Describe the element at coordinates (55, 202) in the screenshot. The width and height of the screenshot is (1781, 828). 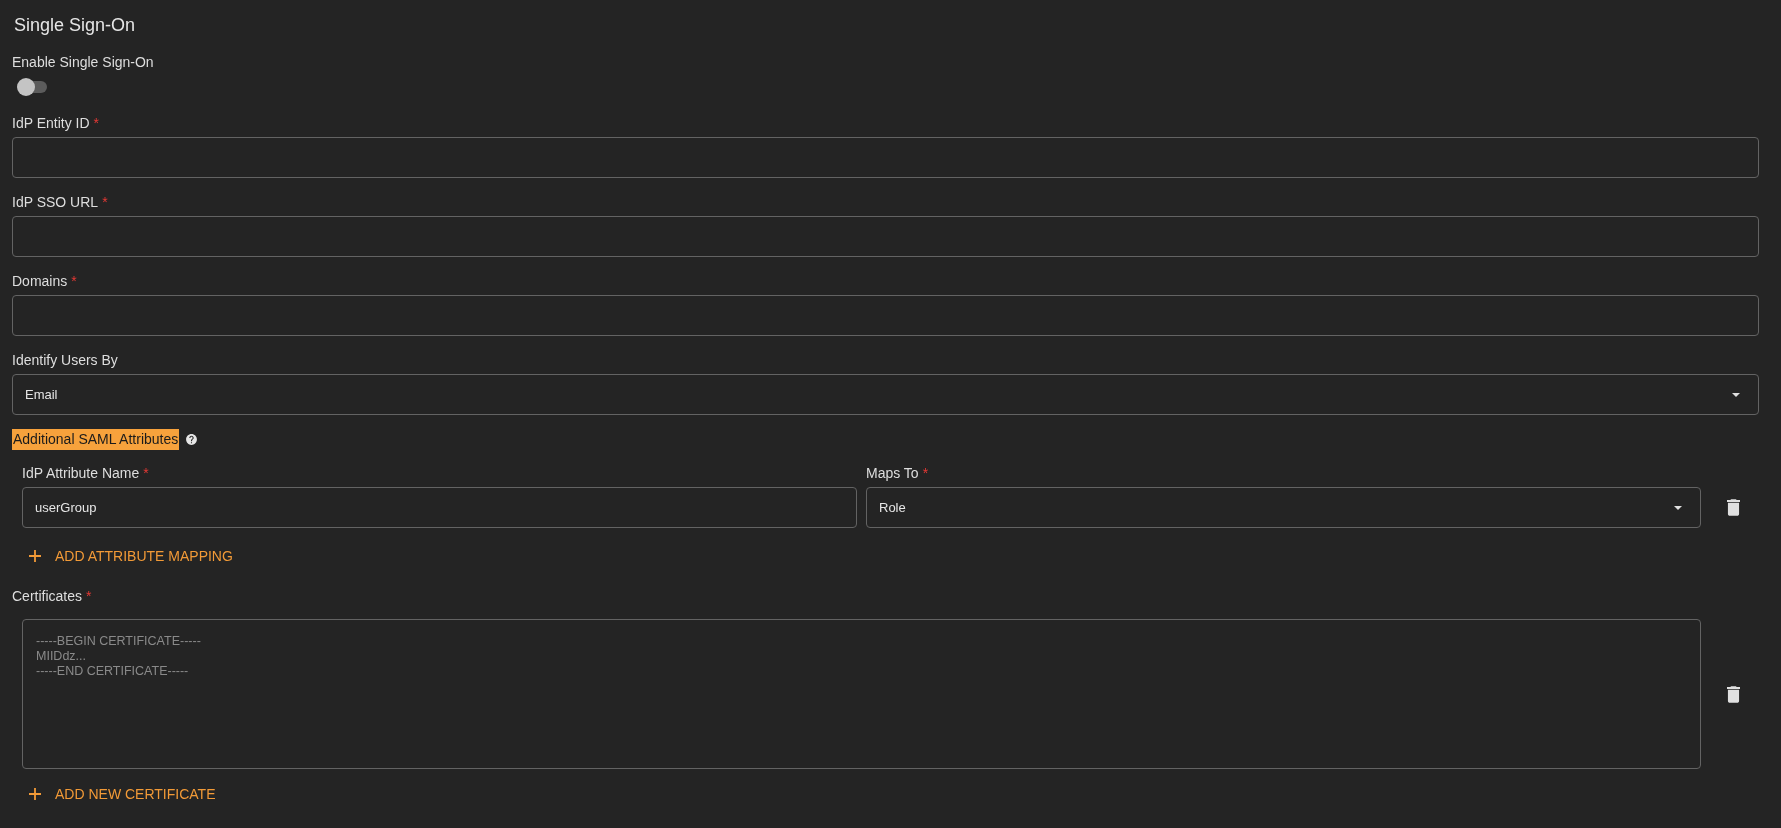
I see `field-label: IdP SSO URL` at that location.